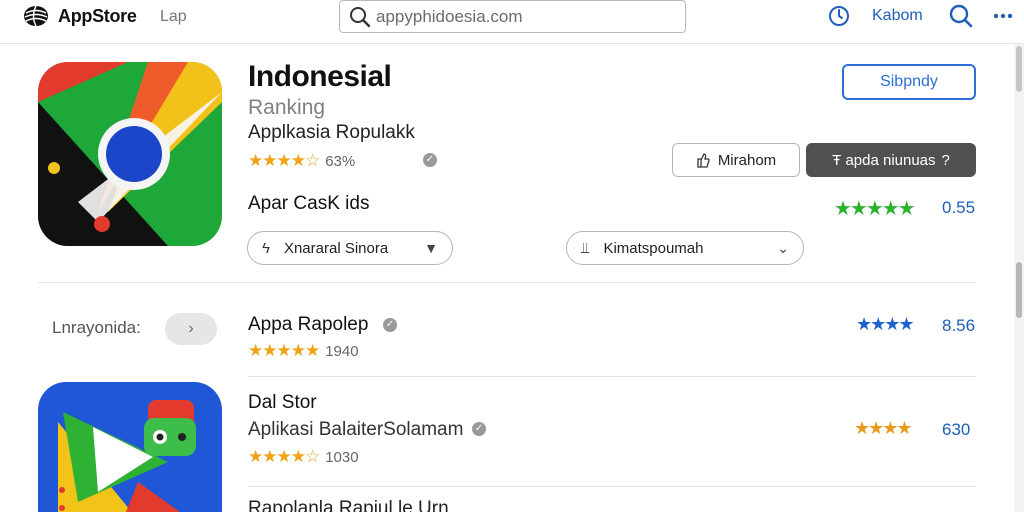 The image size is (1024, 512). What do you see at coordinates (342, 457) in the screenshot?
I see `rating-count: 1030` at bounding box center [342, 457].